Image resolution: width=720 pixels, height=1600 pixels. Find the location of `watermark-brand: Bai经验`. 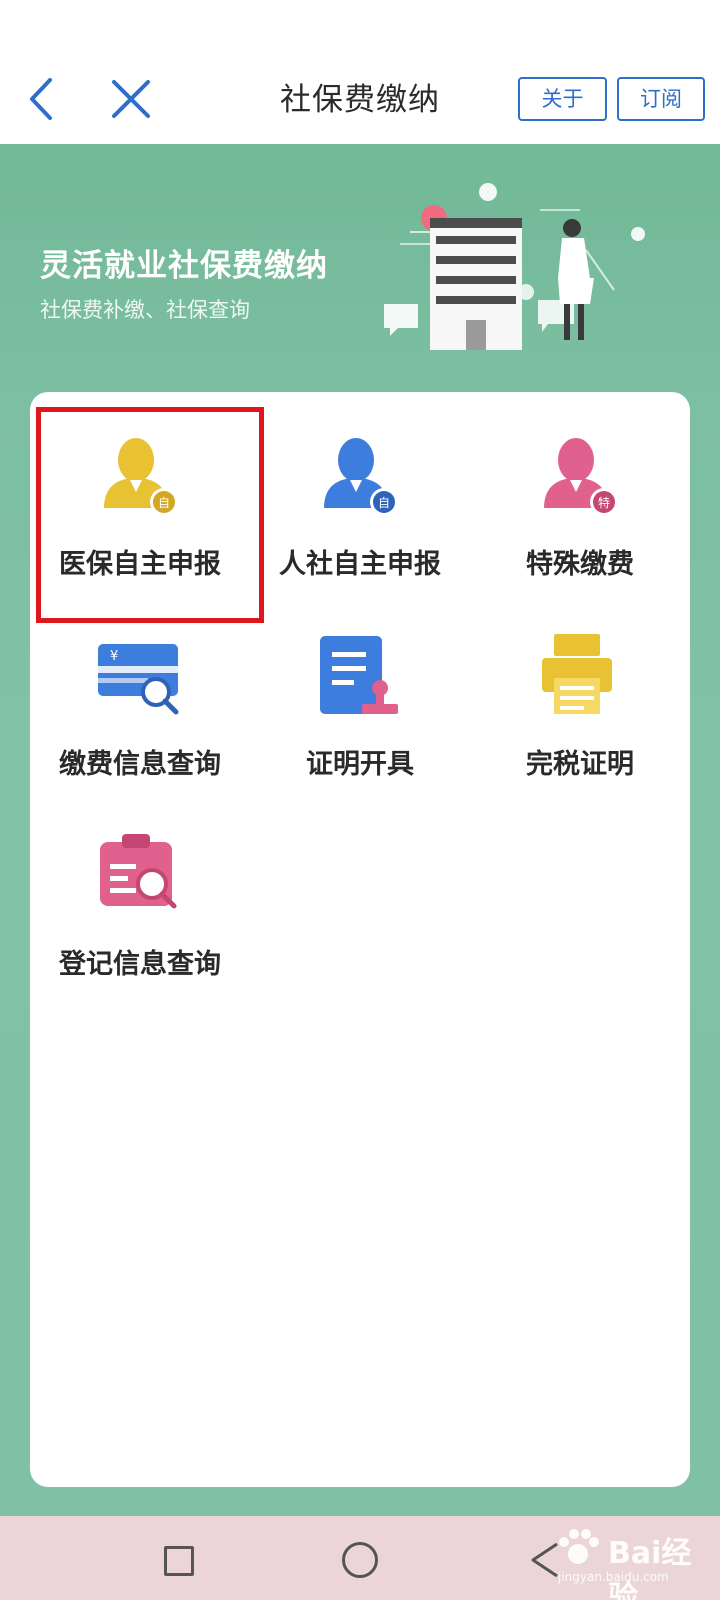

watermark-brand: Bai经验 is located at coordinates (650, 1568).